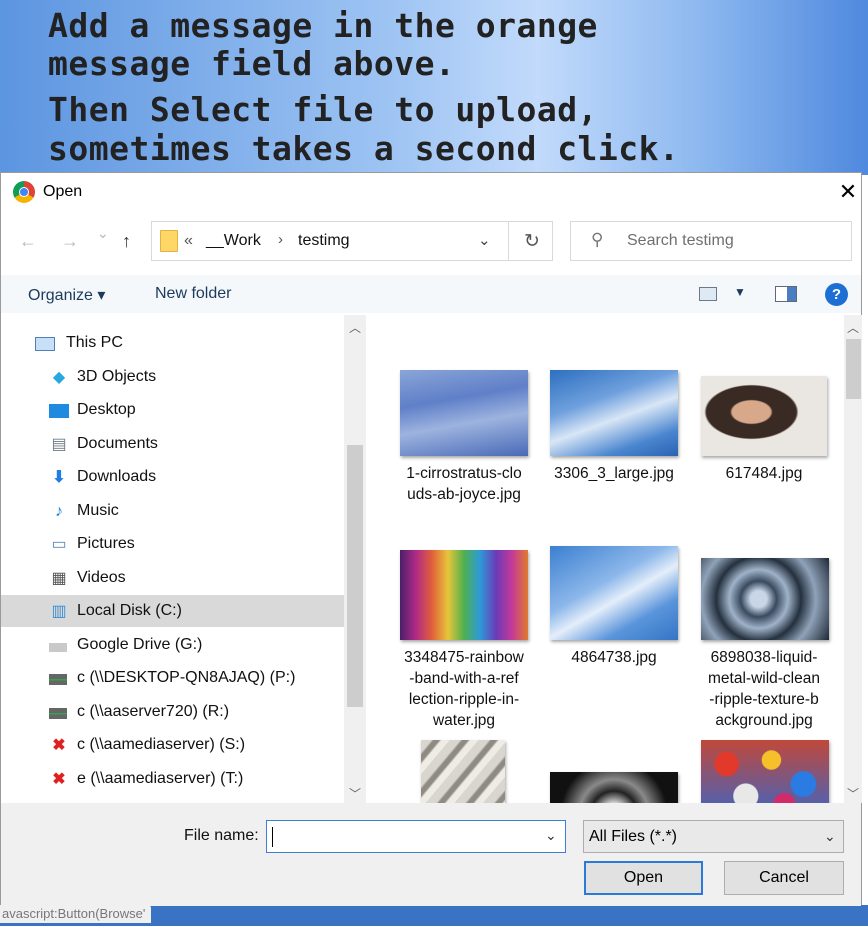  I want to click on nav-item-label: Documents, so click(117, 443).